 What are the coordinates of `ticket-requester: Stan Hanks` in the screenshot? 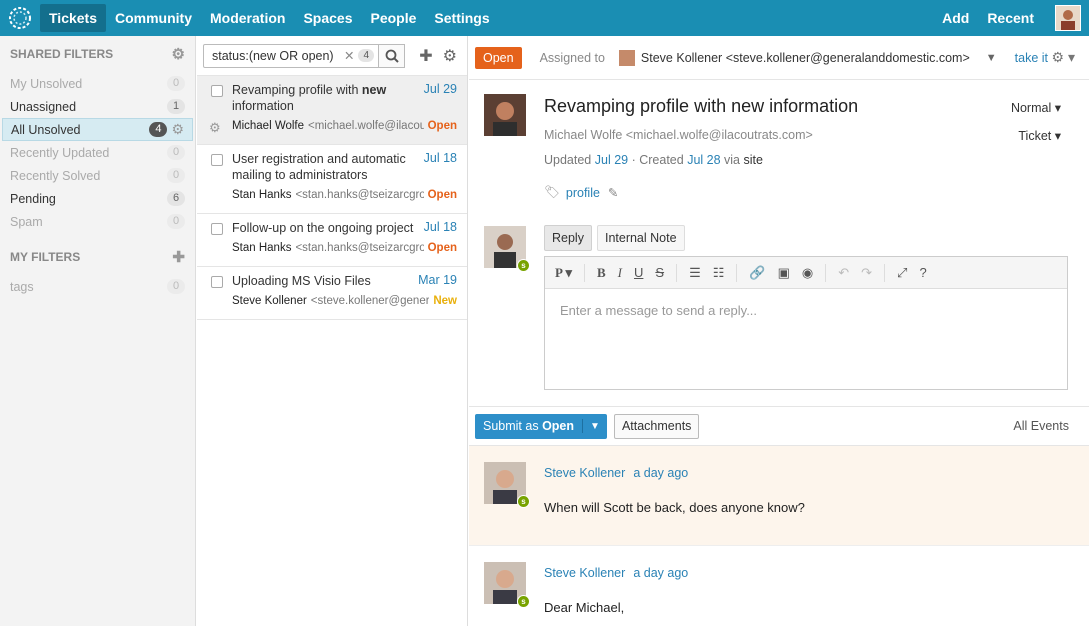 It's located at (262, 195).